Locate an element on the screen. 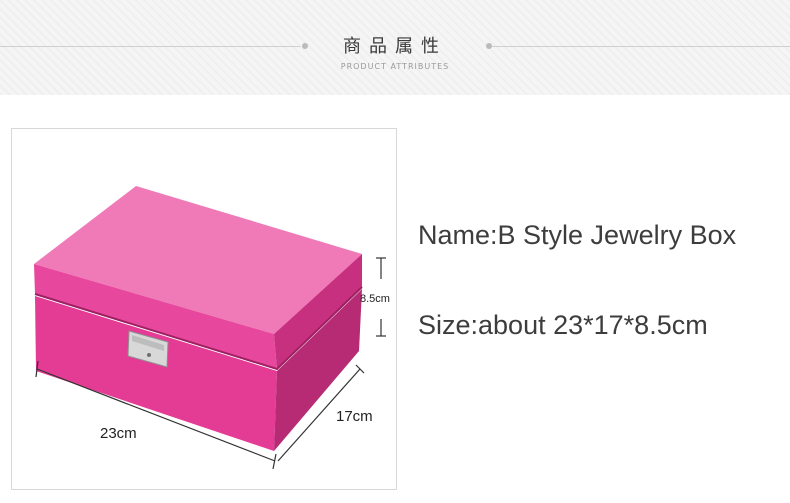  height-label: 8.5cm is located at coordinates (375, 299).